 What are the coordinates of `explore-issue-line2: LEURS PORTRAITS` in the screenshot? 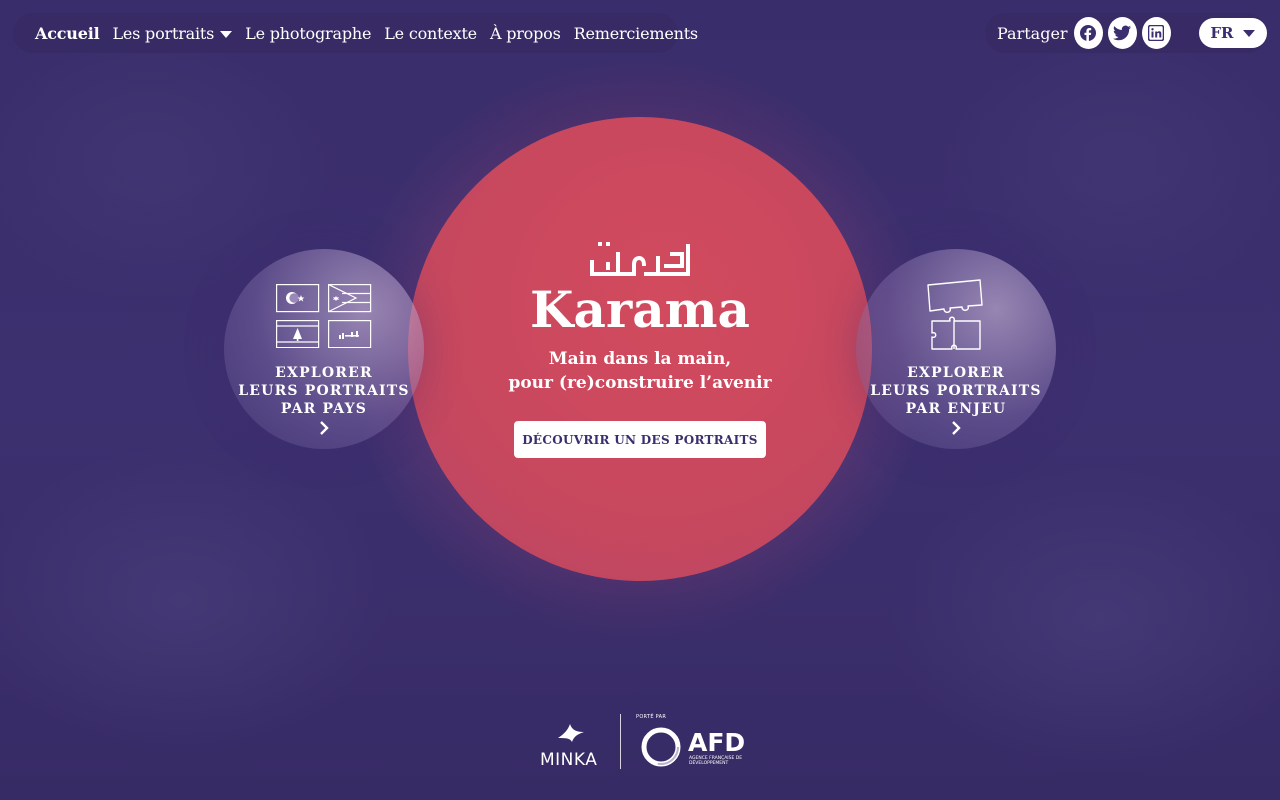 It's located at (956, 391).